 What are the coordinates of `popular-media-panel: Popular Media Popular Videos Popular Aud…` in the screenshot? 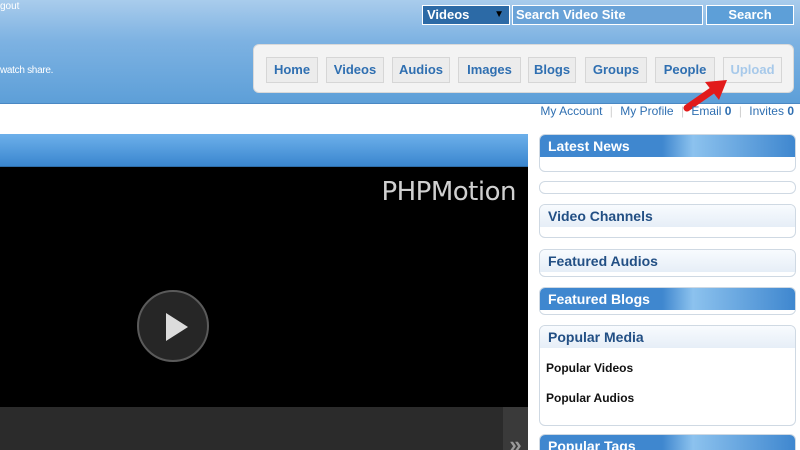 It's located at (667, 375).